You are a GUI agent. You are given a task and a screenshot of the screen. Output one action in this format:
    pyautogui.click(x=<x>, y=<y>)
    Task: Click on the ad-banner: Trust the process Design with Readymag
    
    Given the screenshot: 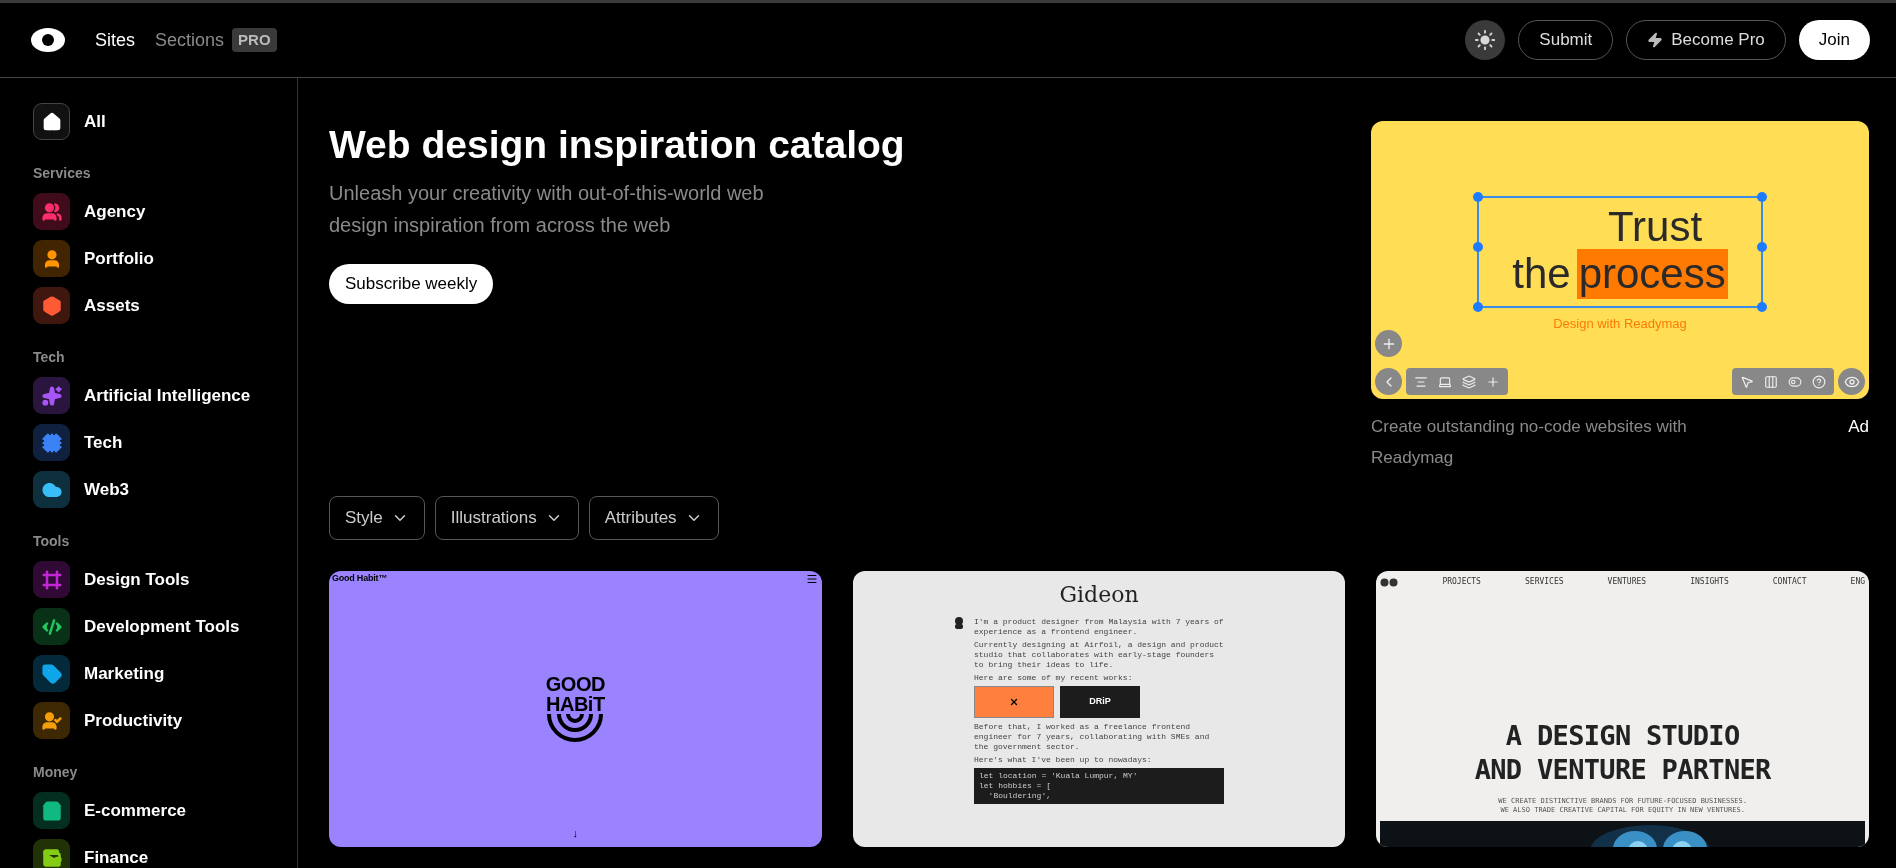 What is the action you would take?
    pyautogui.click(x=1620, y=260)
    